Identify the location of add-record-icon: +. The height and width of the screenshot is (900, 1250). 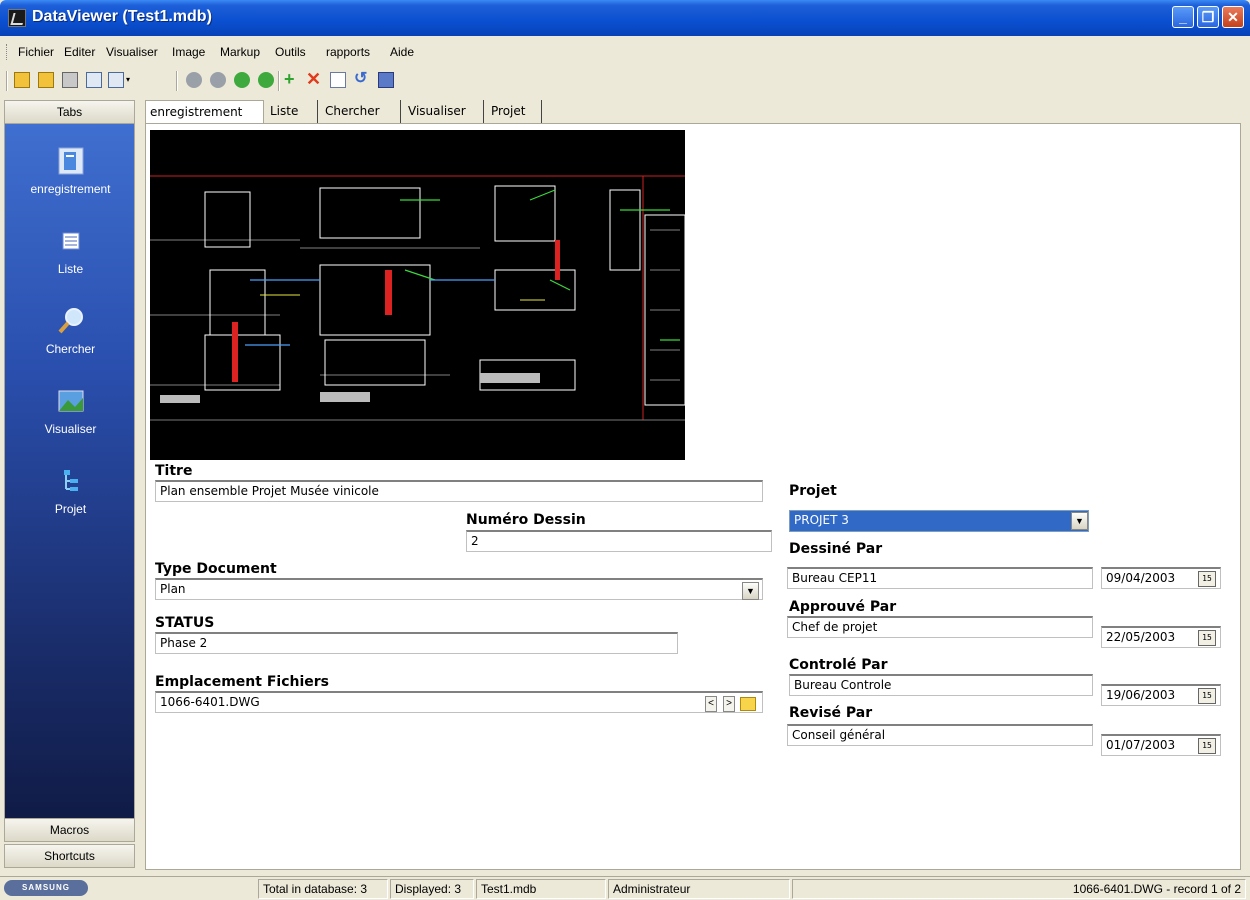
(292, 79).